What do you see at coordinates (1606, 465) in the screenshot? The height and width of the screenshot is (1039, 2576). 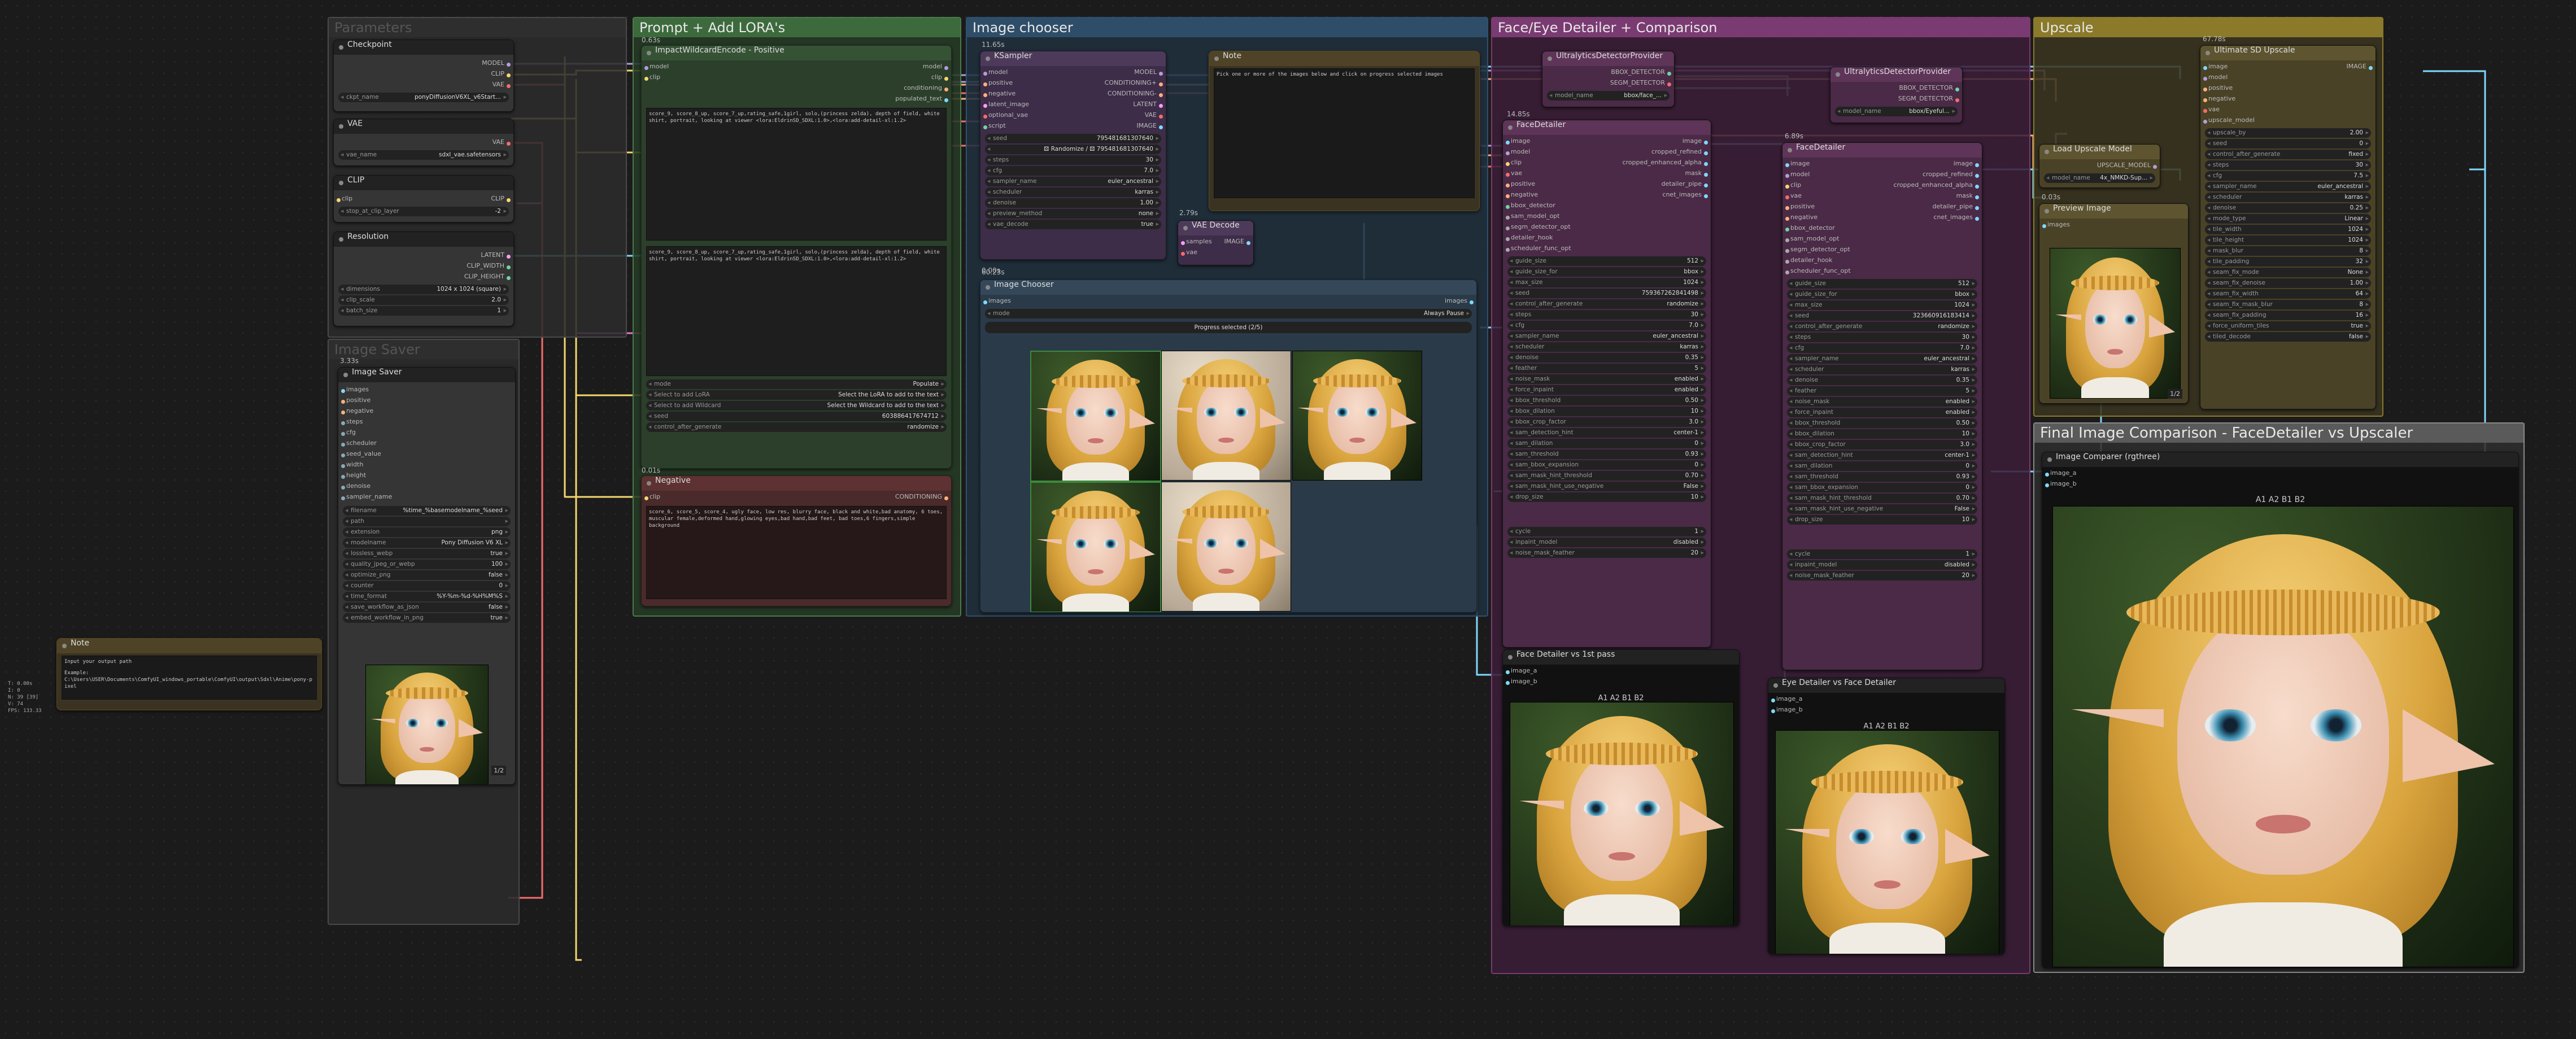 I see `sam_bbox_expansion-widget: sam_bbox_expansion 0` at bounding box center [1606, 465].